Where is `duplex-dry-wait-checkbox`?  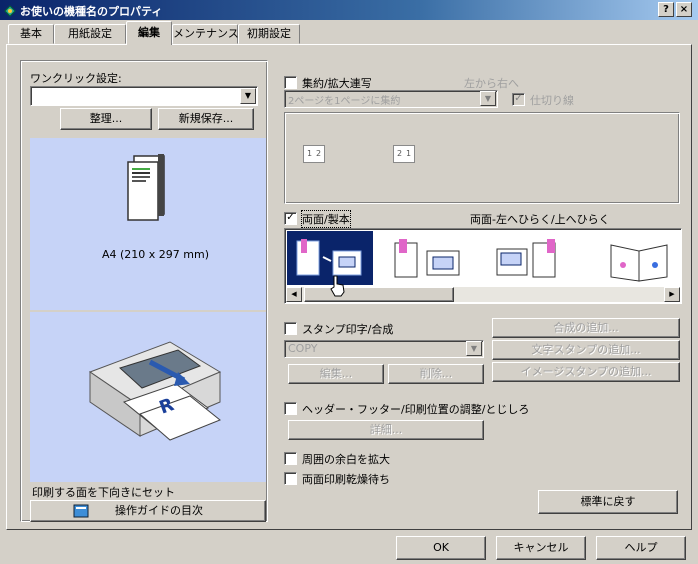
duplex-dry-wait-checkbox is located at coordinates (290, 478).